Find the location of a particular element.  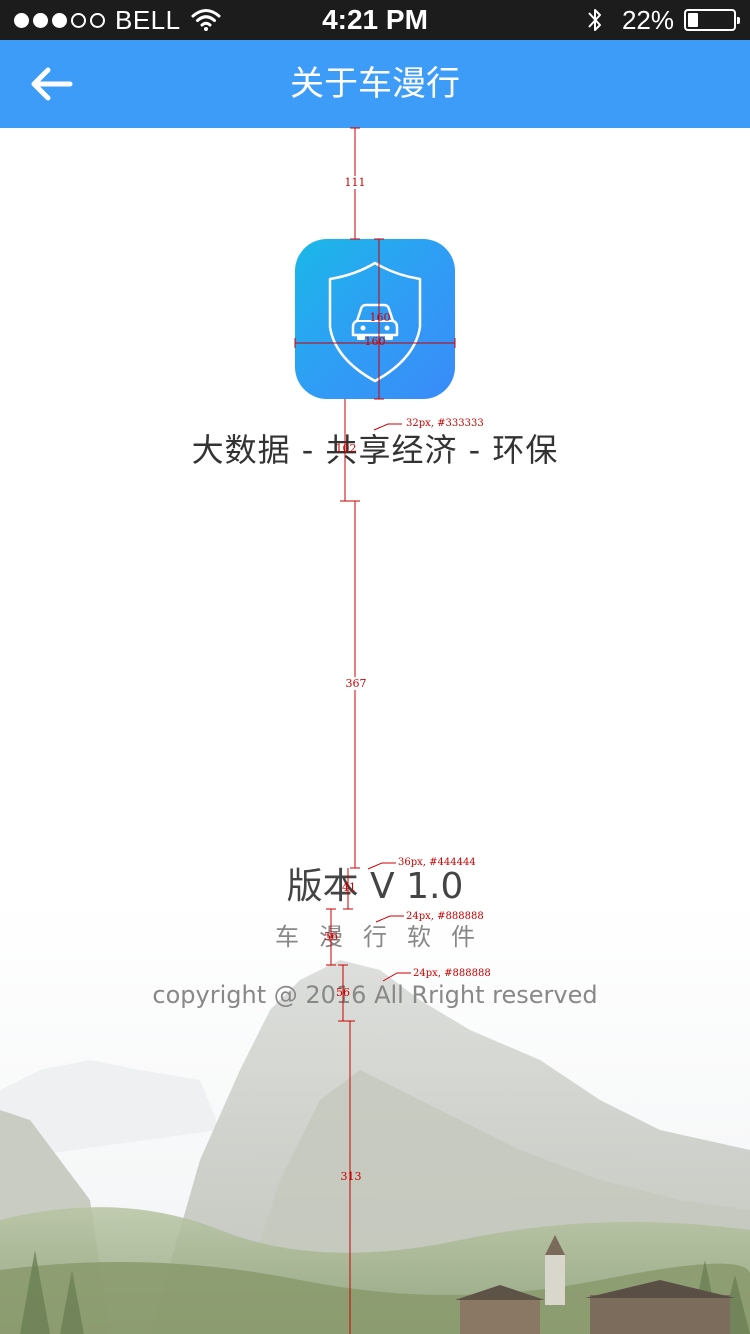

app-logo is located at coordinates (375, 319).